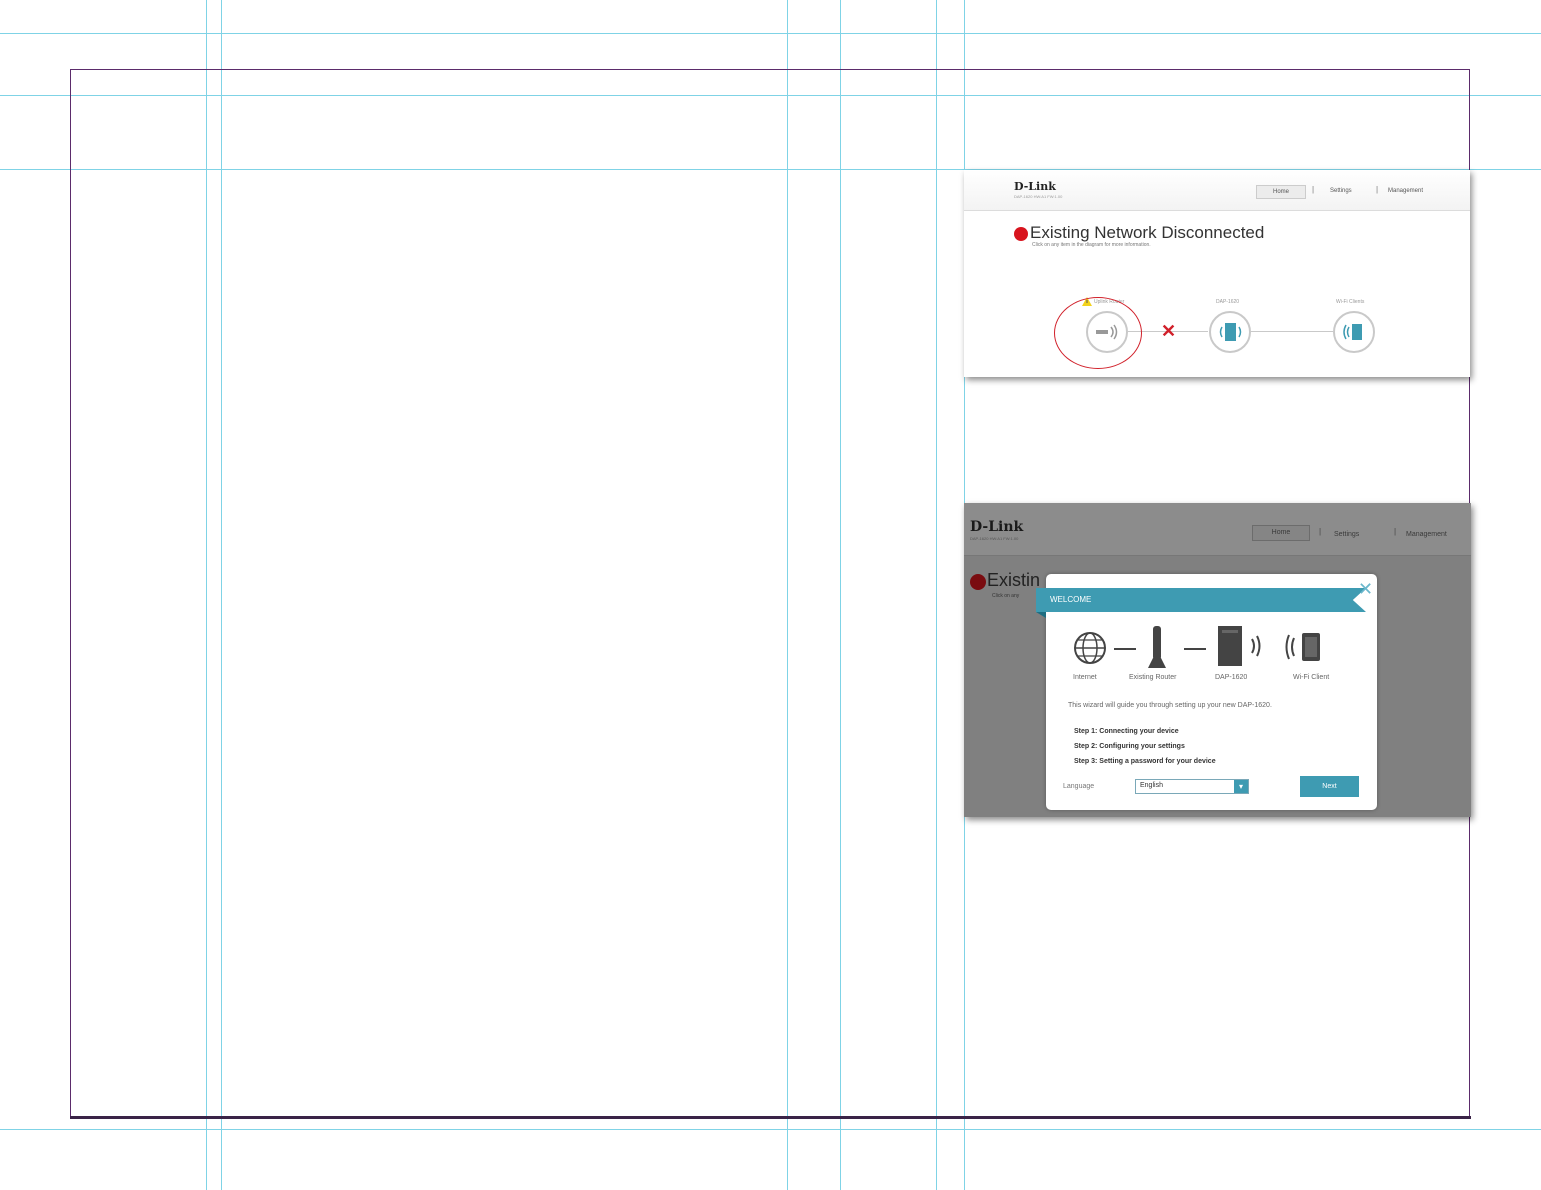  I want to click on ribbon-title: WELCOME, so click(1071, 599).